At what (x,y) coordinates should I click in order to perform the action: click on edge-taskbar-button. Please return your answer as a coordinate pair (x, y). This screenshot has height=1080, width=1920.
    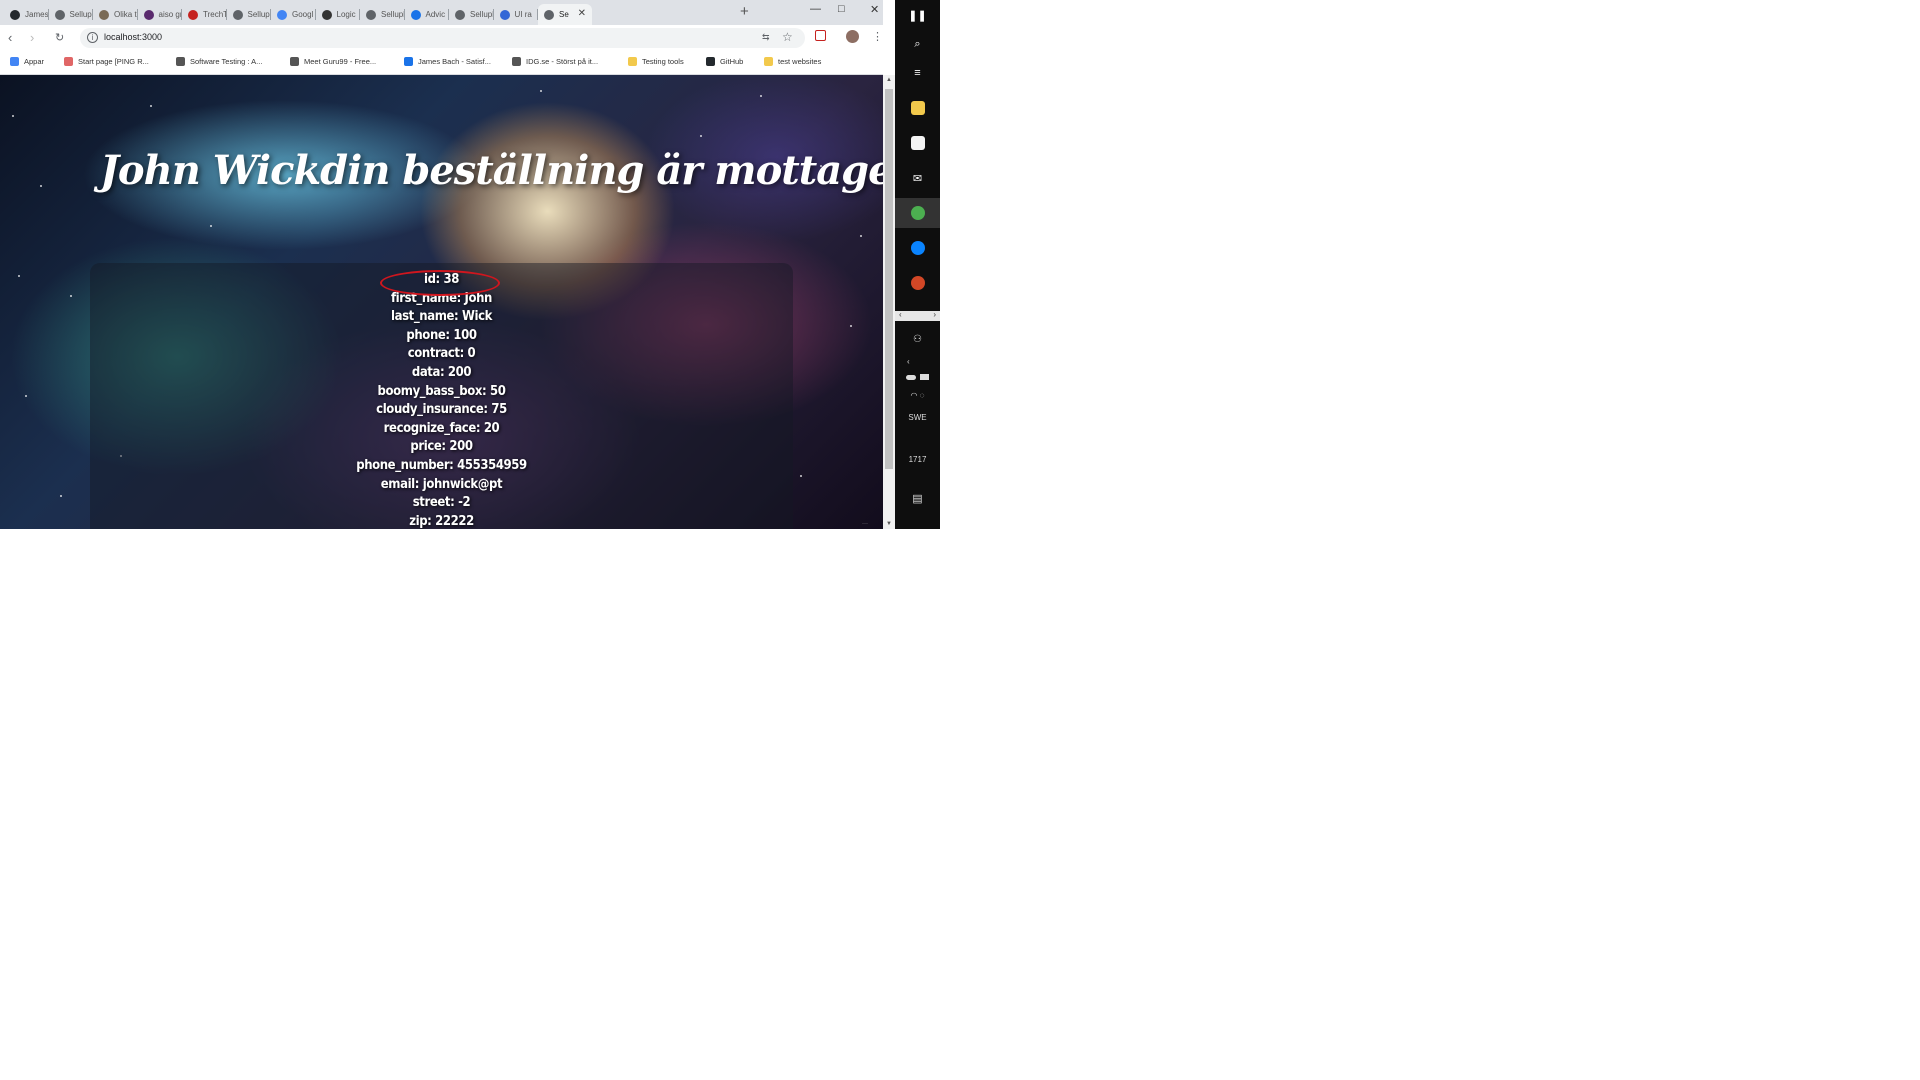
    Looking at the image, I should click on (917, 248).